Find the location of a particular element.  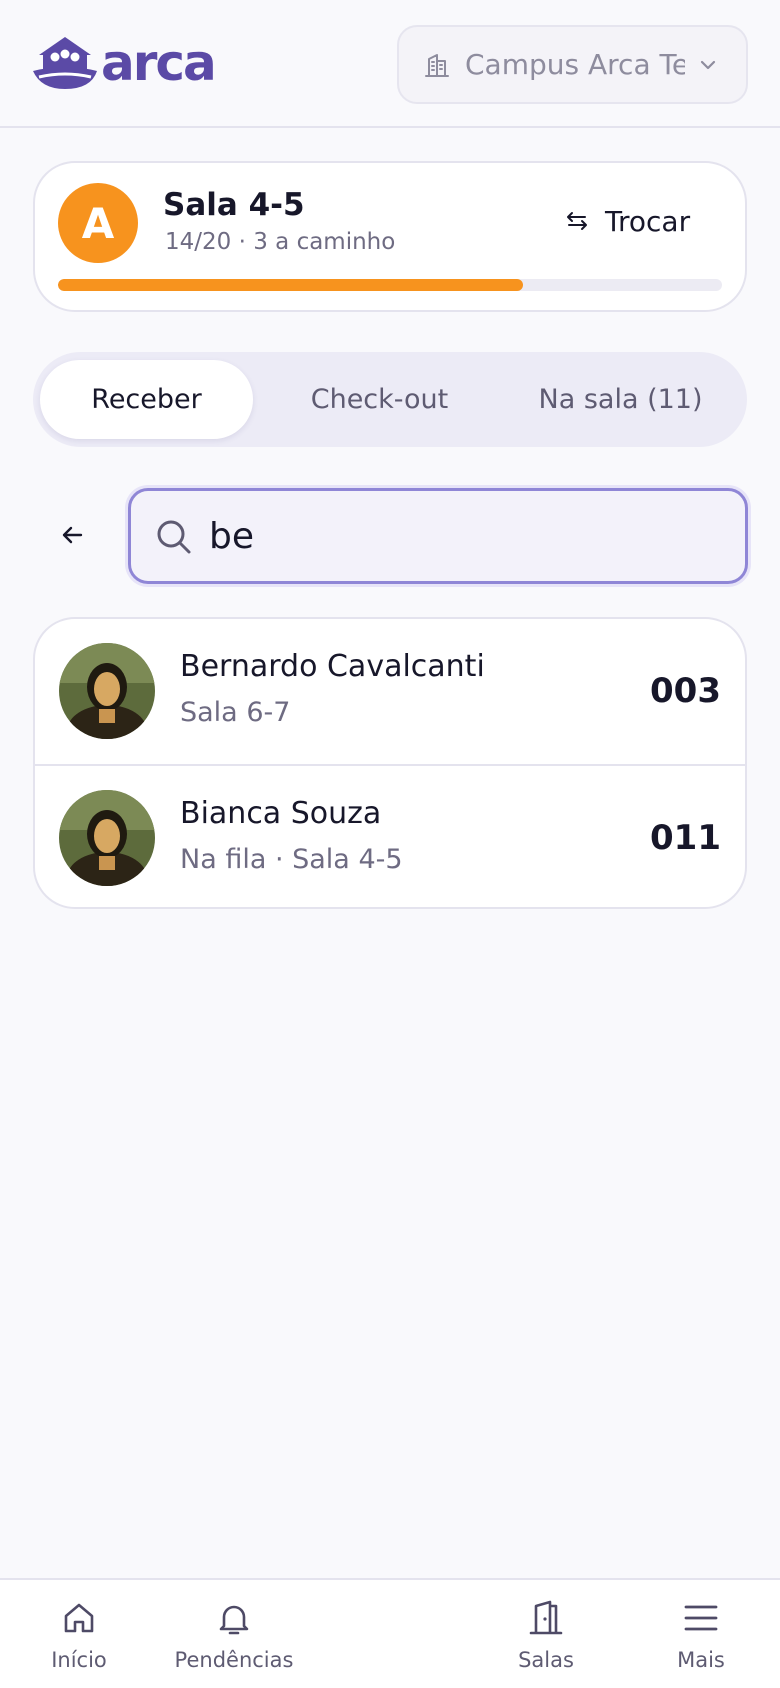

child-name: Bernardo Cavalcanti is located at coordinates (332, 666).